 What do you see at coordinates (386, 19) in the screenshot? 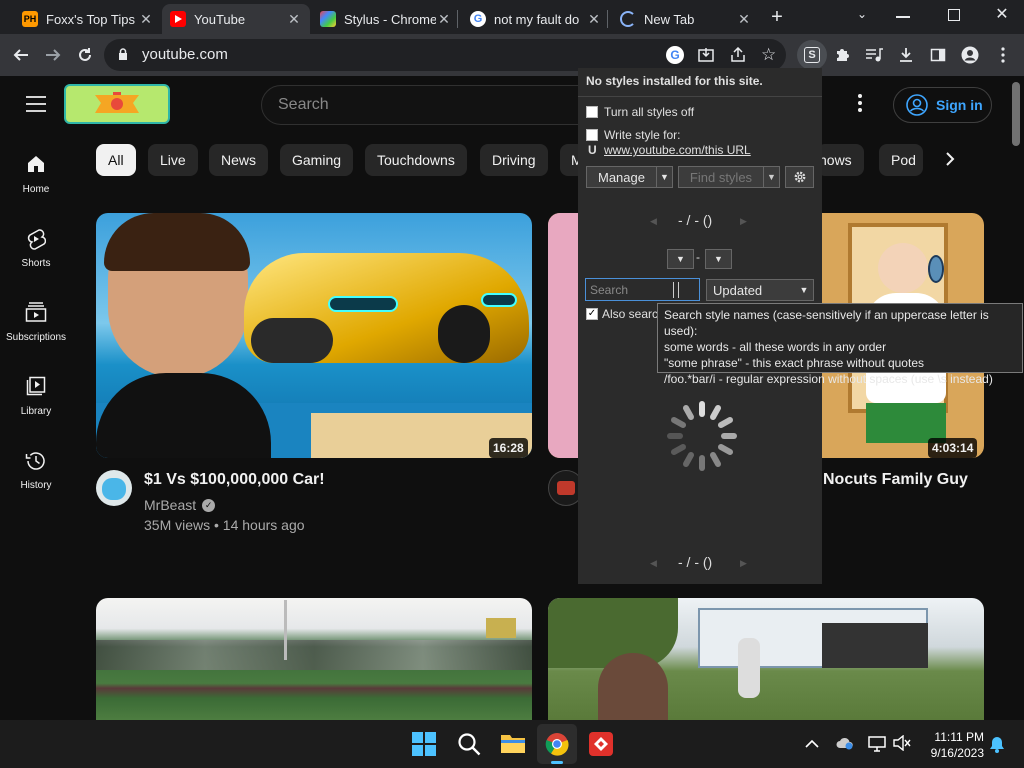
I see `tab-stylus: Stylus - Chrome ✕` at bounding box center [386, 19].